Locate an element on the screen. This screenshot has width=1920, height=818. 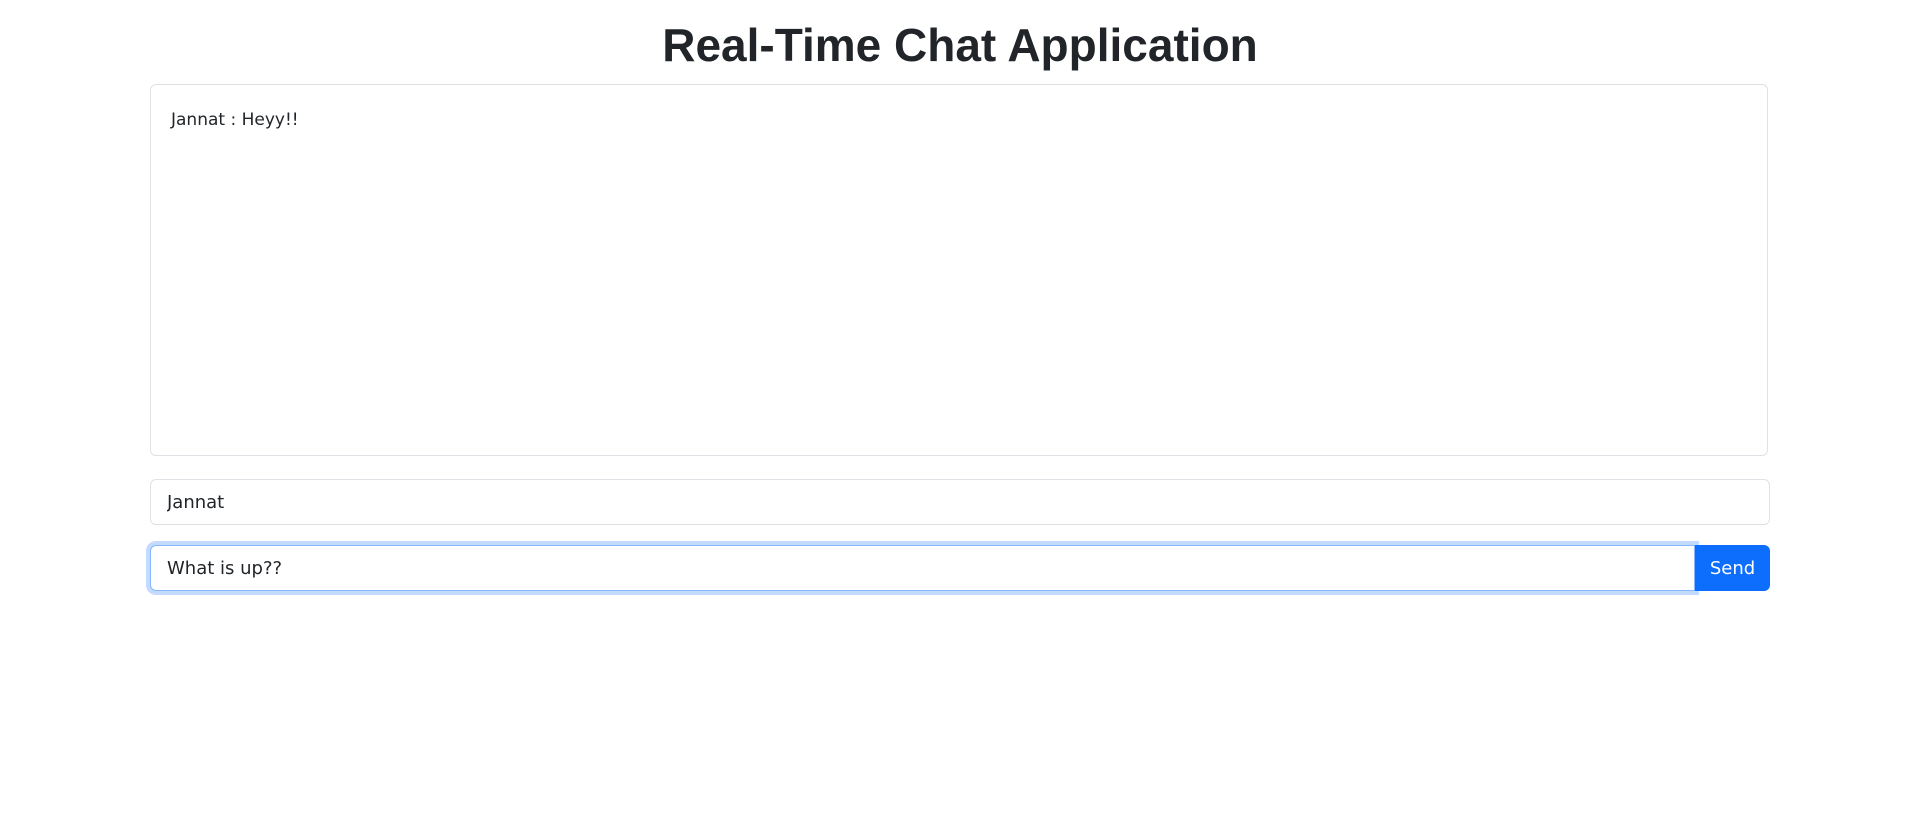
message-input is located at coordinates (922, 568).